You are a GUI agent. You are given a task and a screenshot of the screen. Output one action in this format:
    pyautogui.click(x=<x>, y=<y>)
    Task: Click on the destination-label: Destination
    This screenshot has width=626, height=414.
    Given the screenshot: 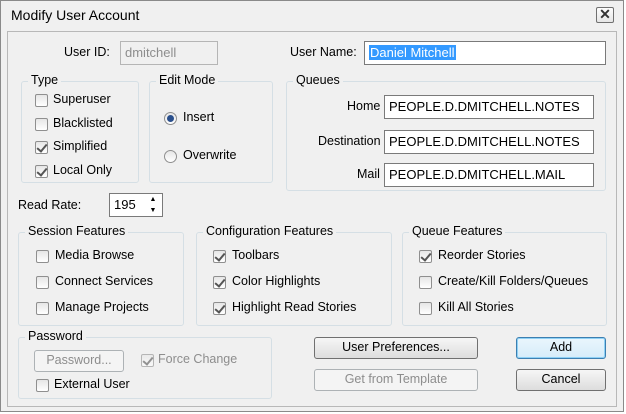 What is the action you would take?
    pyautogui.click(x=349, y=141)
    